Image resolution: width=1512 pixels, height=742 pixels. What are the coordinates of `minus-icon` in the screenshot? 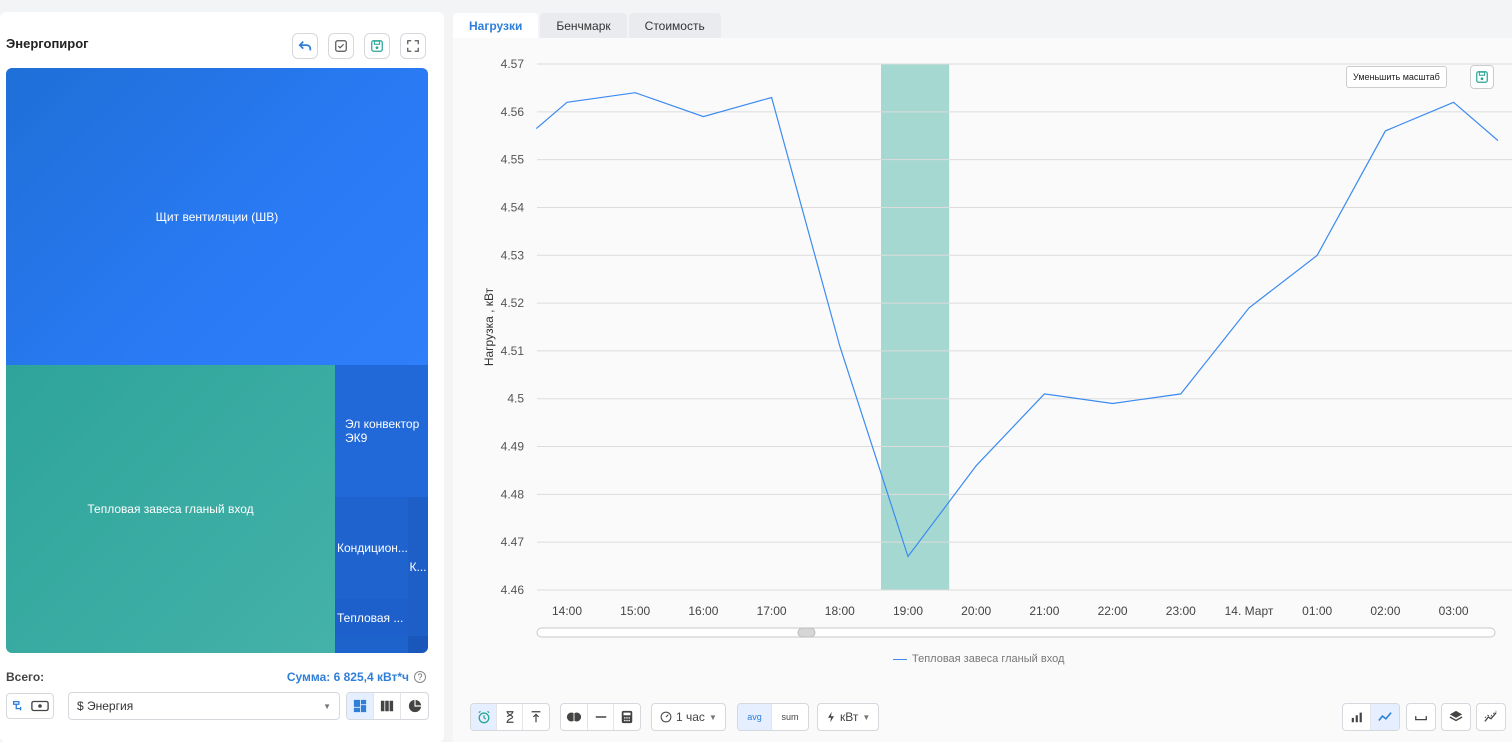 It's located at (600, 717).